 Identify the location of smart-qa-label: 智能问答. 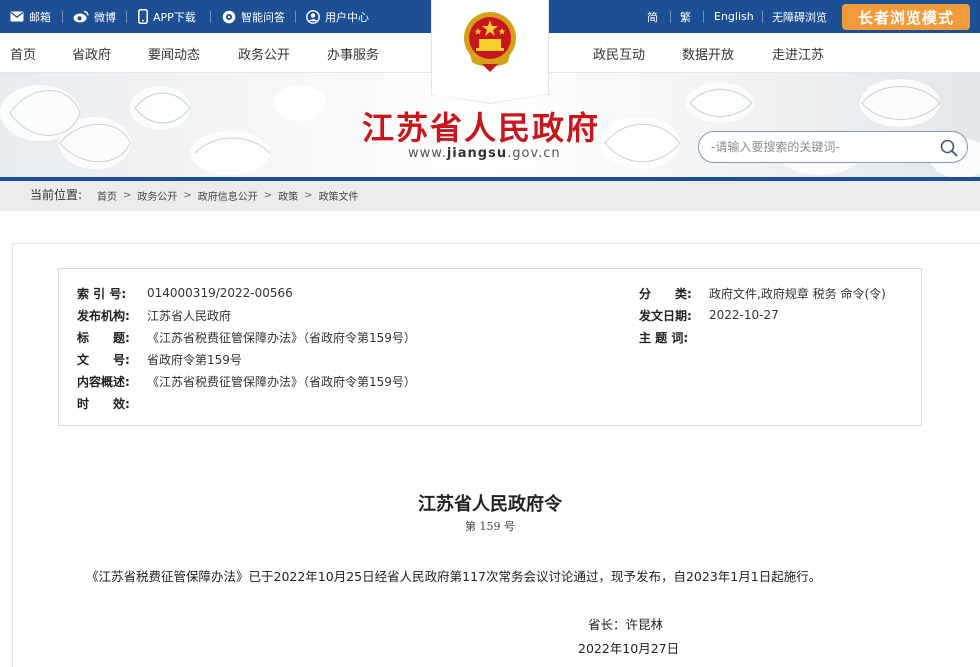
(263, 17).